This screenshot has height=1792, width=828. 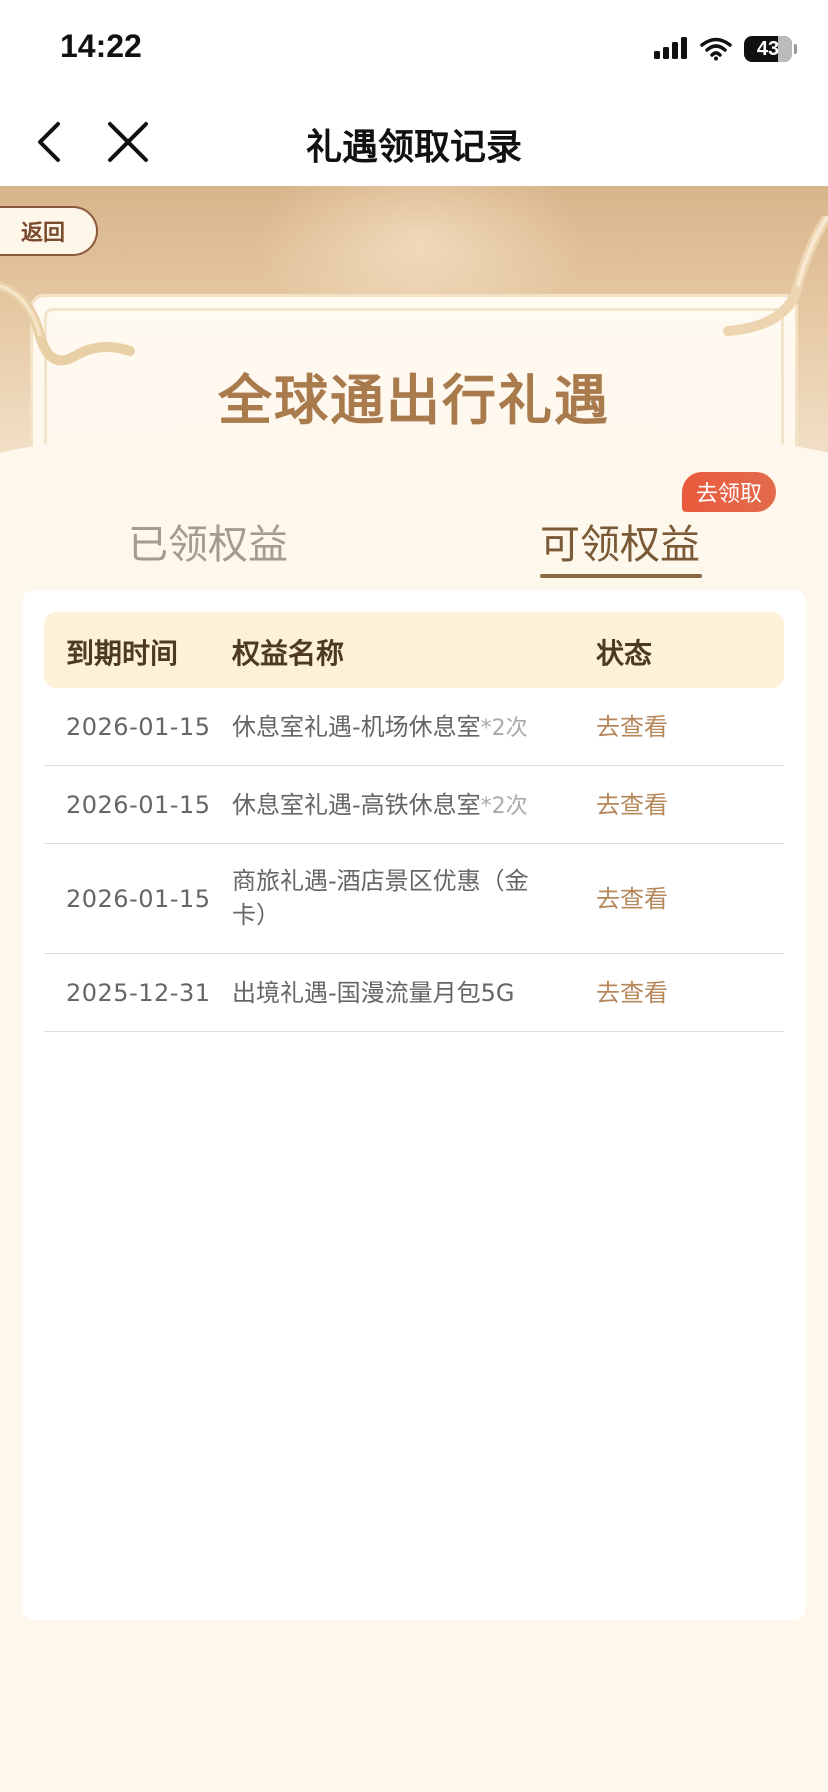 I want to click on wifi-icon, so click(x=716, y=49).